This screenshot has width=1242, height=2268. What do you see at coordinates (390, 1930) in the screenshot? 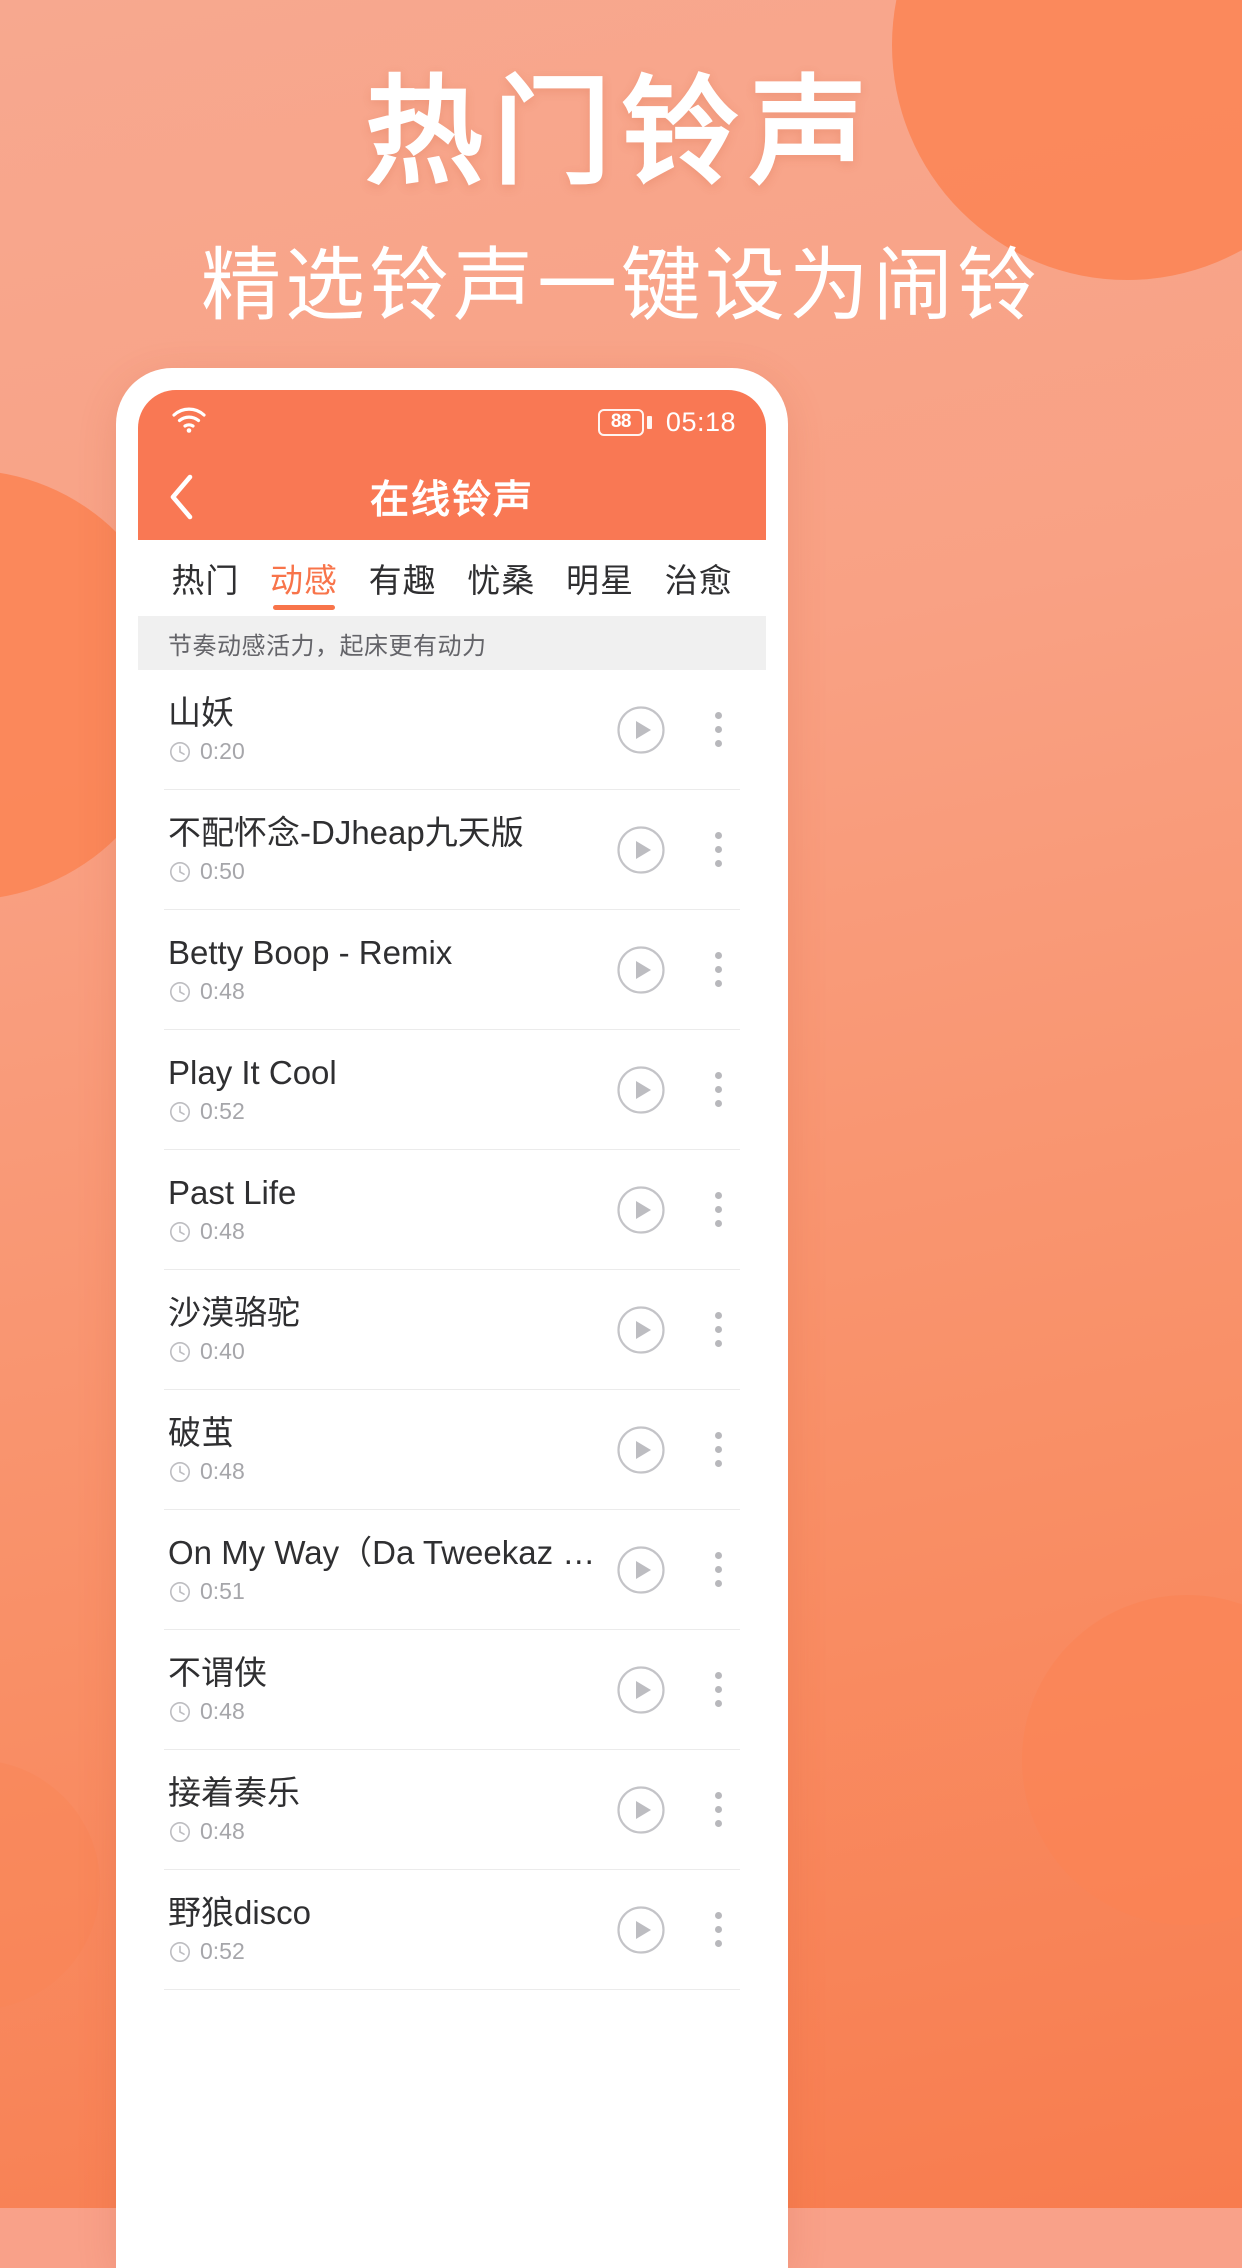
I see `ringtone-info: 野狼disco 0:52` at bounding box center [390, 1930].